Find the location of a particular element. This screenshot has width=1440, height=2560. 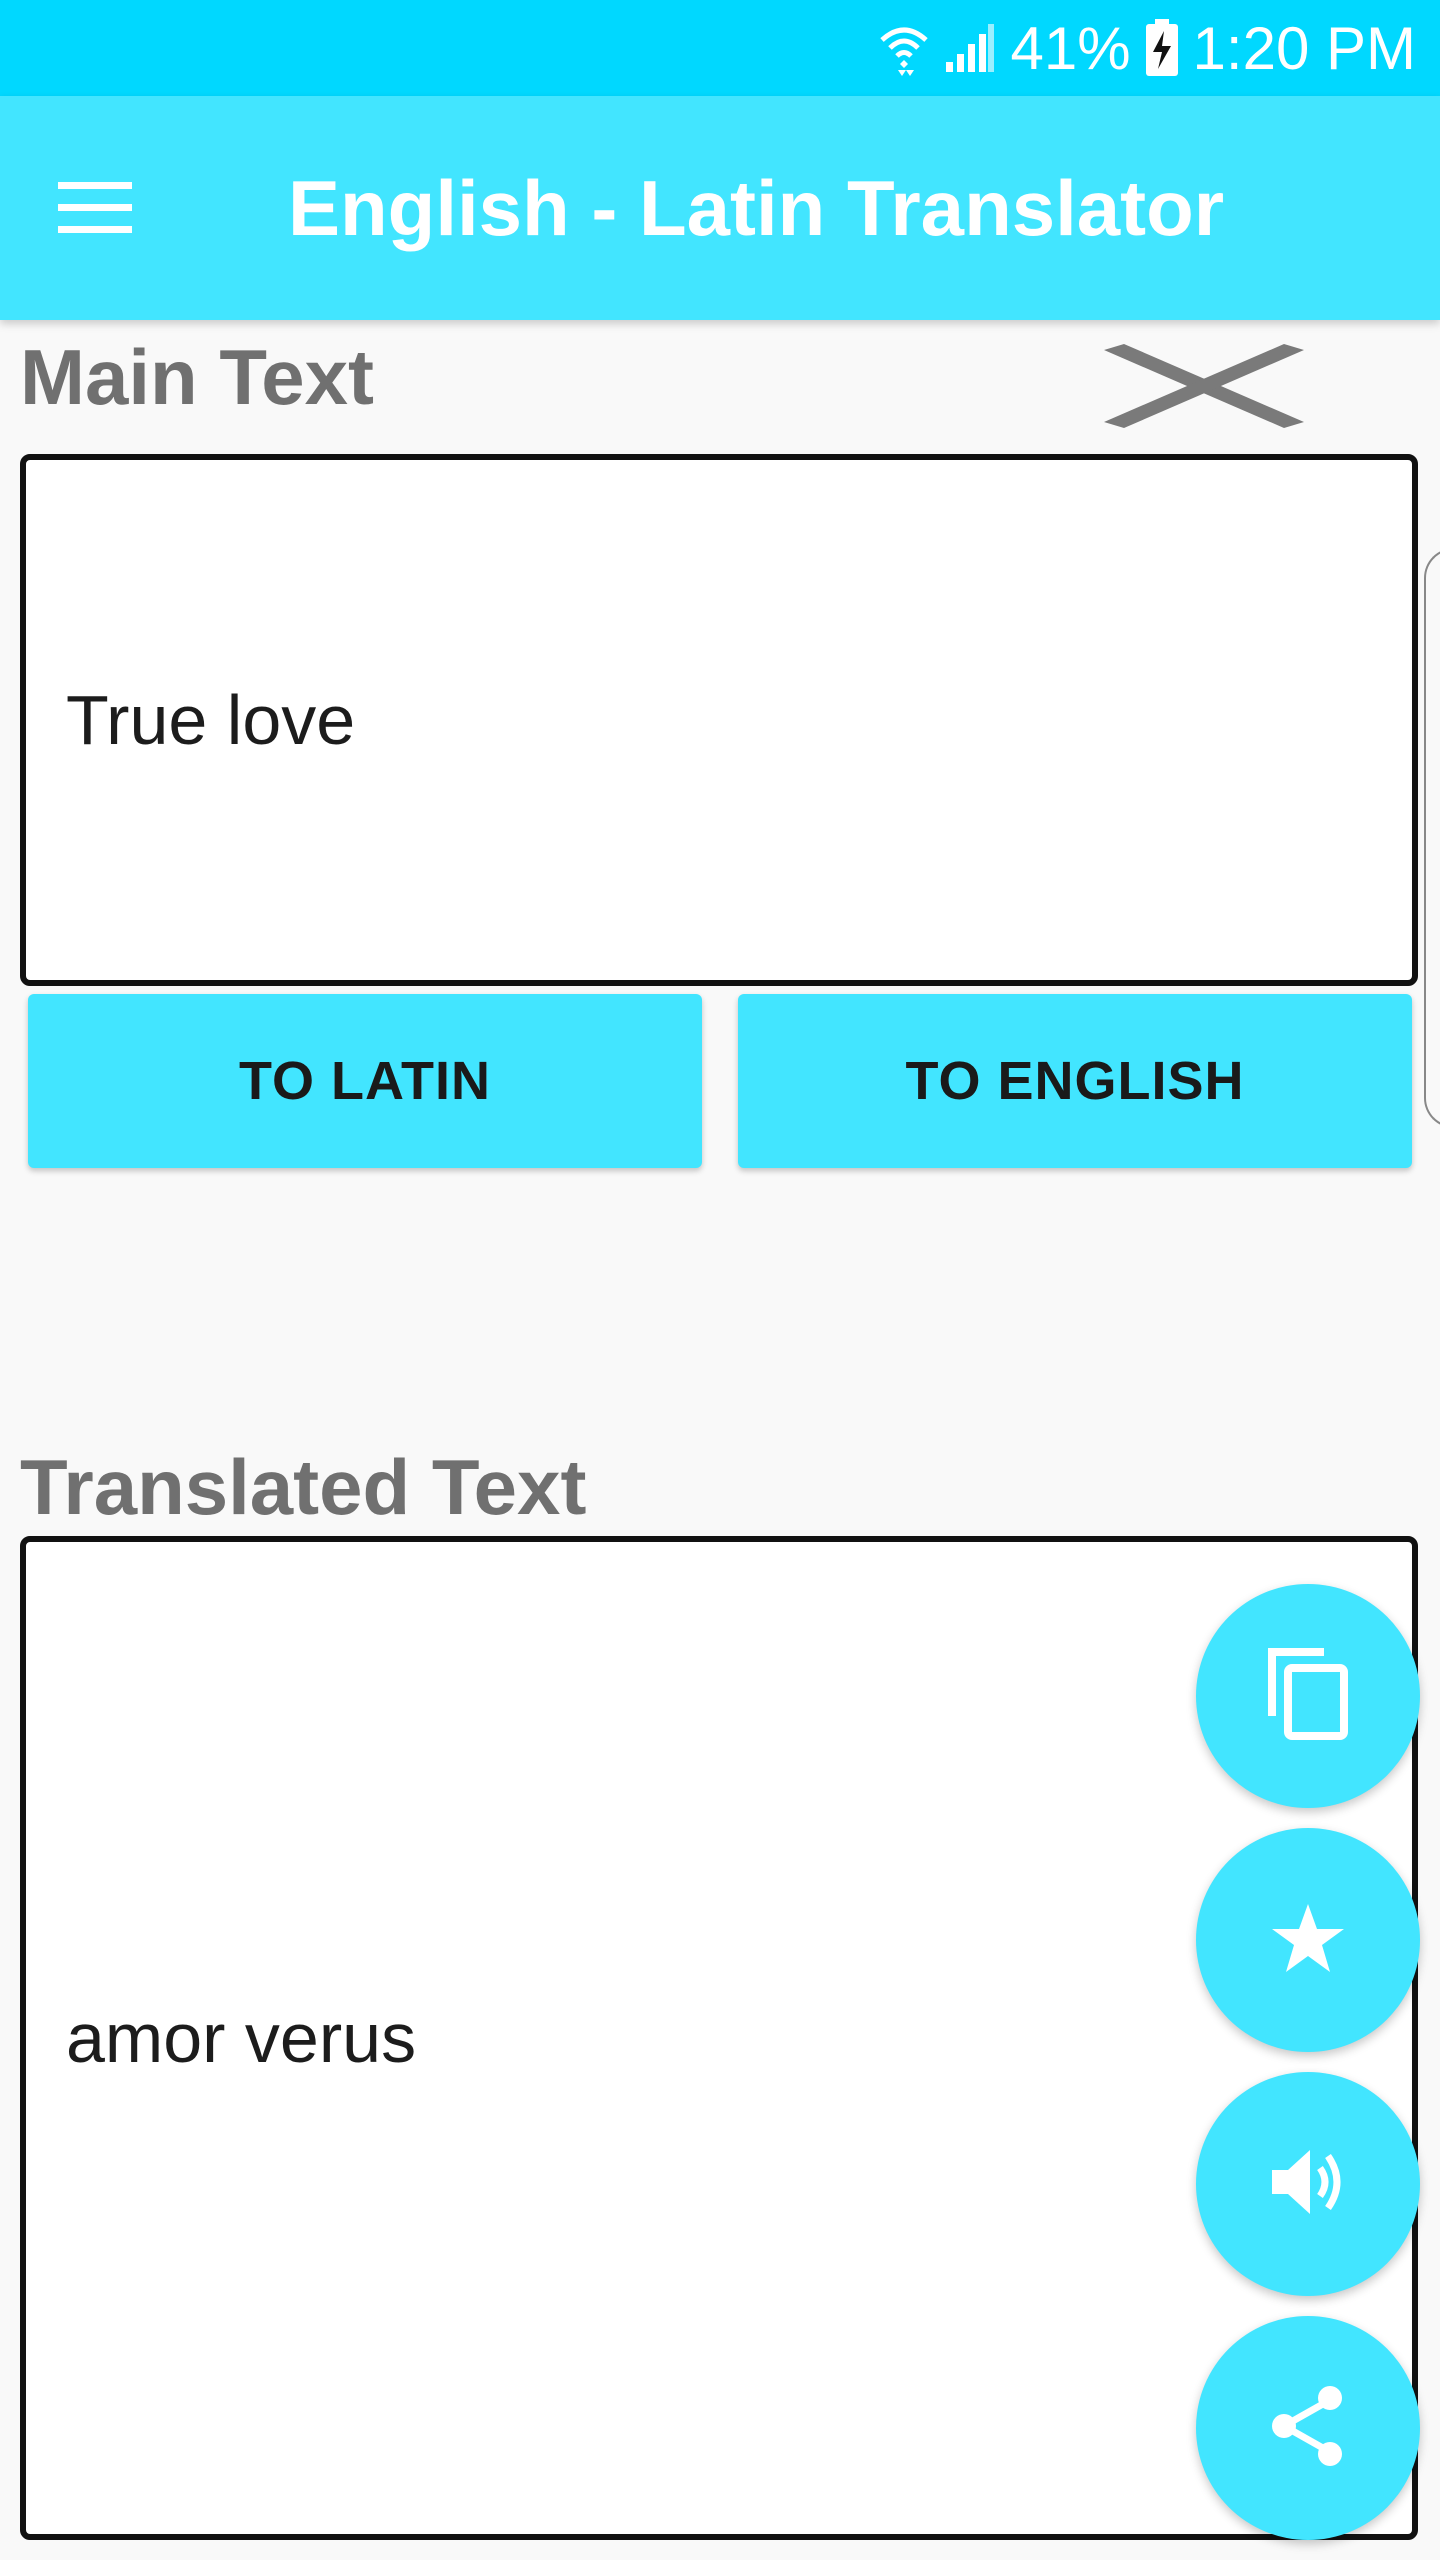

main-text-value: True love is located at coordinates (211, 720).